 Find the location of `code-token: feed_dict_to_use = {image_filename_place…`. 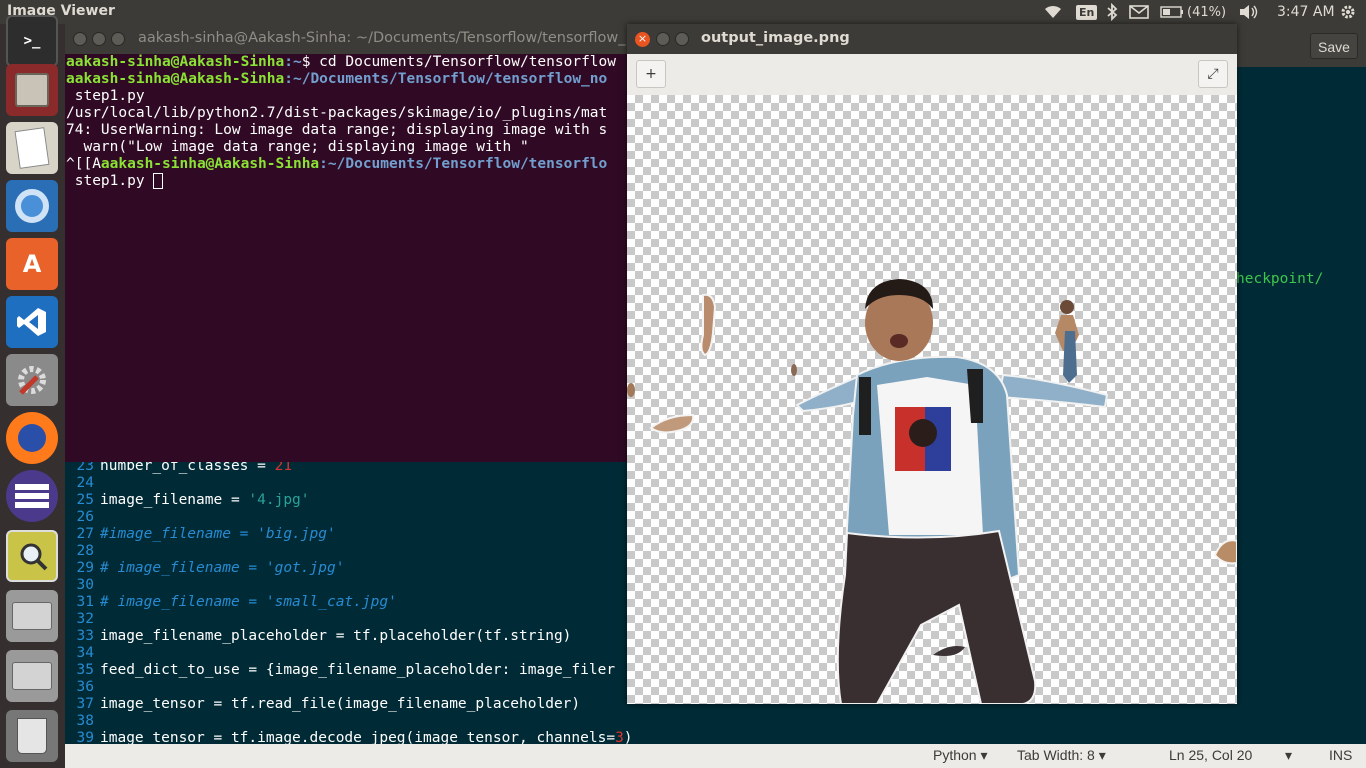

code-token: feed_dict_to_use = {image_filename_place… is located at coordinates (358, 670).